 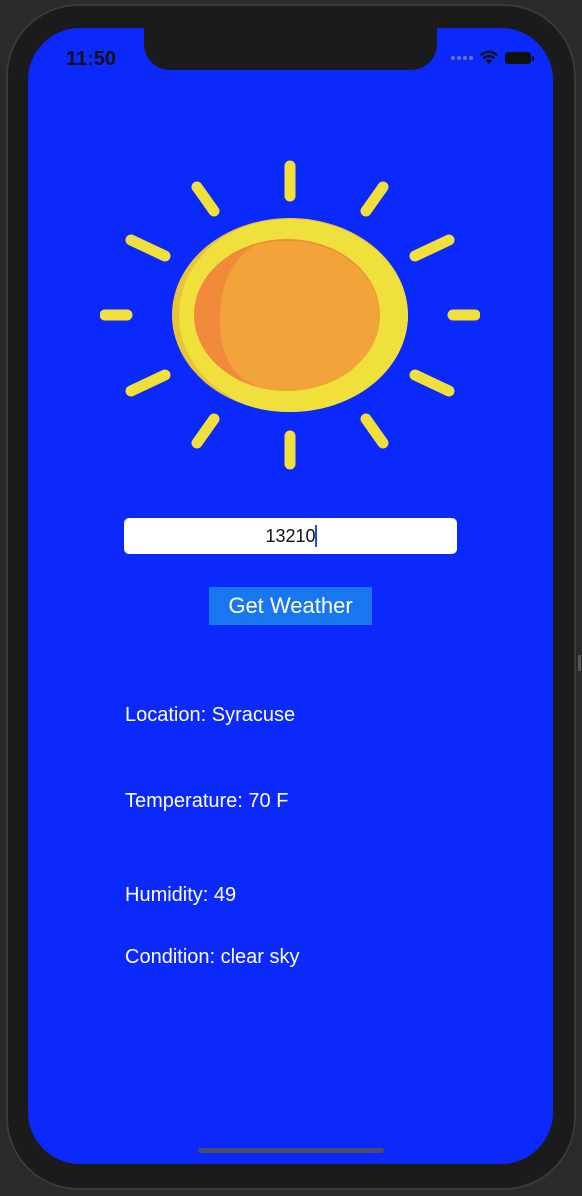 What do you see at coordinates (519, 57) in the screenshot?
I see `battery-icon` at bounding box center [519, 57].